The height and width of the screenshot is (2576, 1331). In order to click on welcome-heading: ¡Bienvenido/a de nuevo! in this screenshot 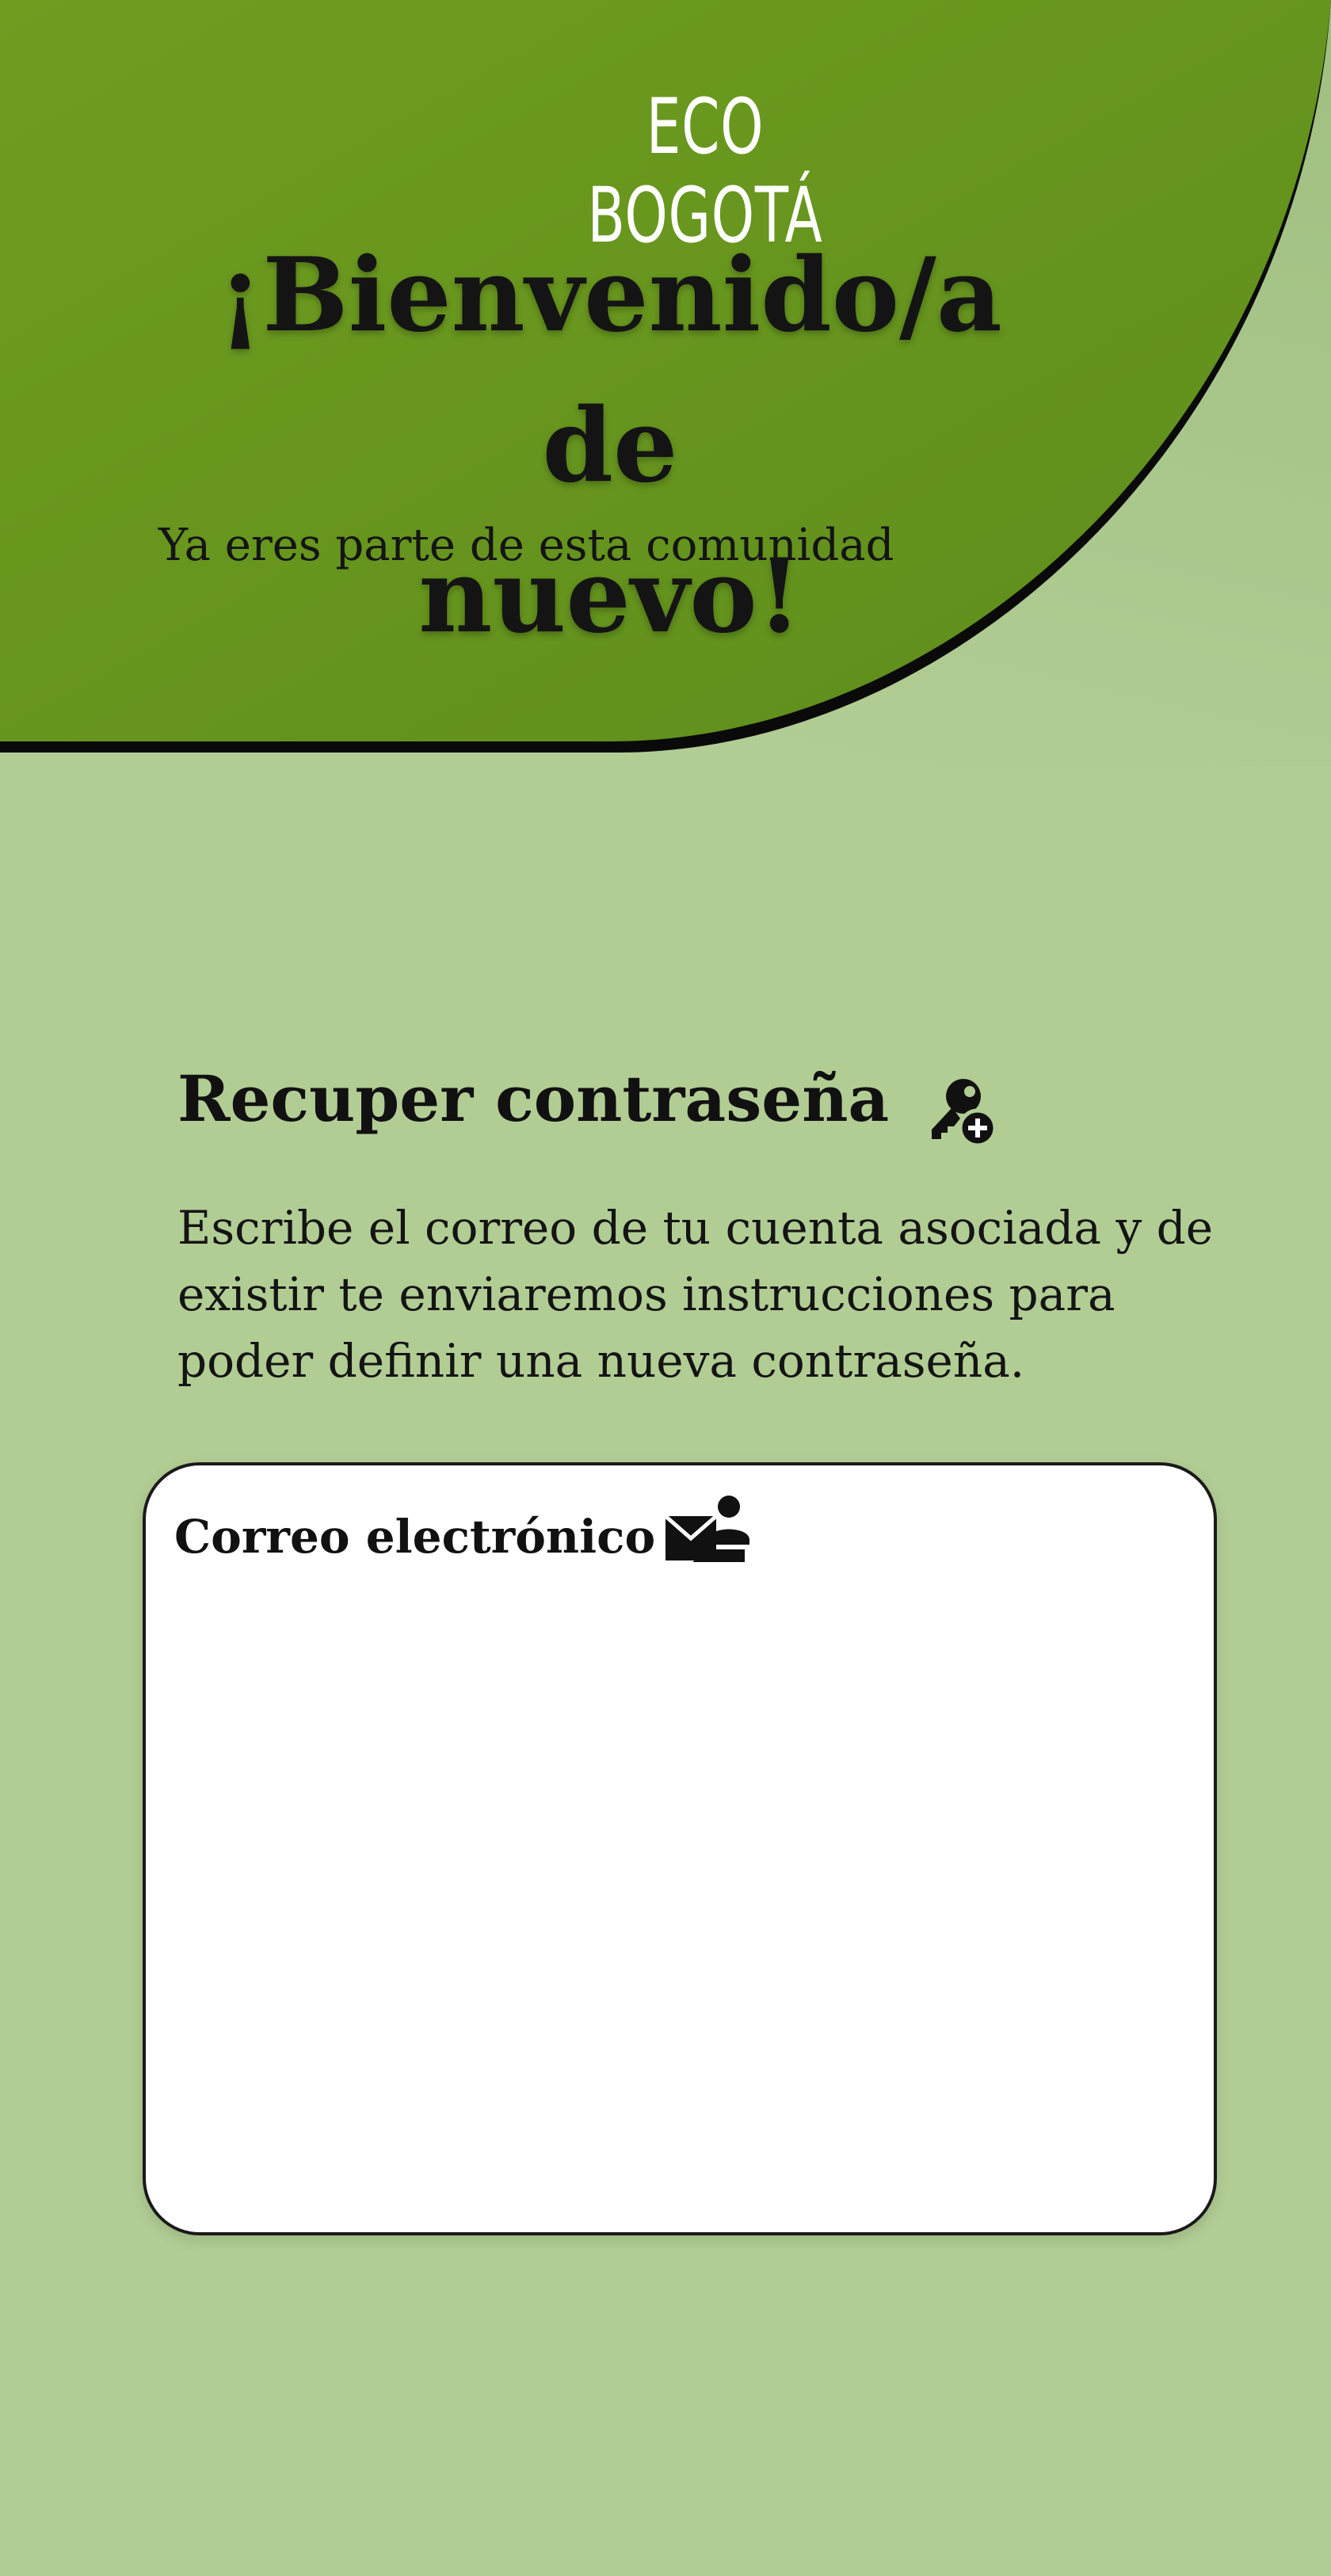, I will do `click(610, 446)`.